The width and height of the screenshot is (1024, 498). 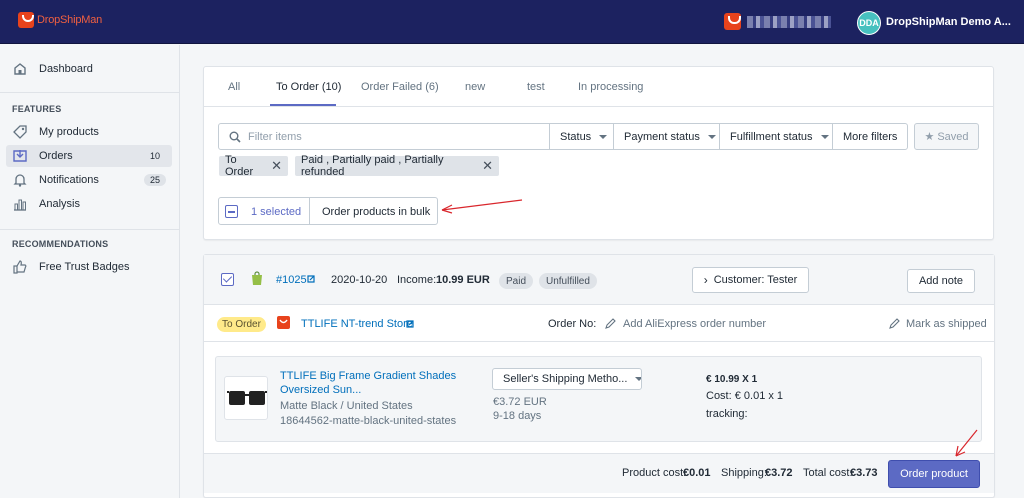 What do you see at coordinates (727, 414) in the screenshot?
I see `tracking-label: tracking:` at bounding box center [727, 414].